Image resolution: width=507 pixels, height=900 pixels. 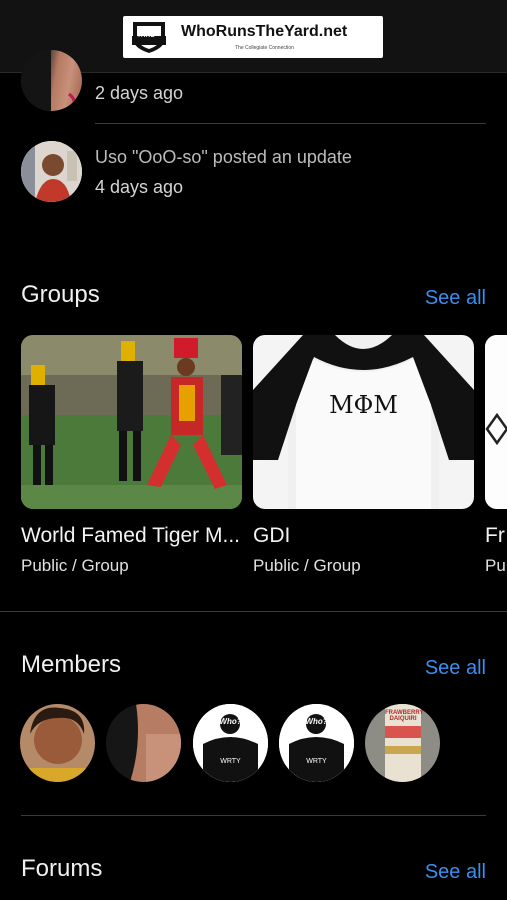 I want to click on group-image-text: MΦM, so click(x=363, y=405).